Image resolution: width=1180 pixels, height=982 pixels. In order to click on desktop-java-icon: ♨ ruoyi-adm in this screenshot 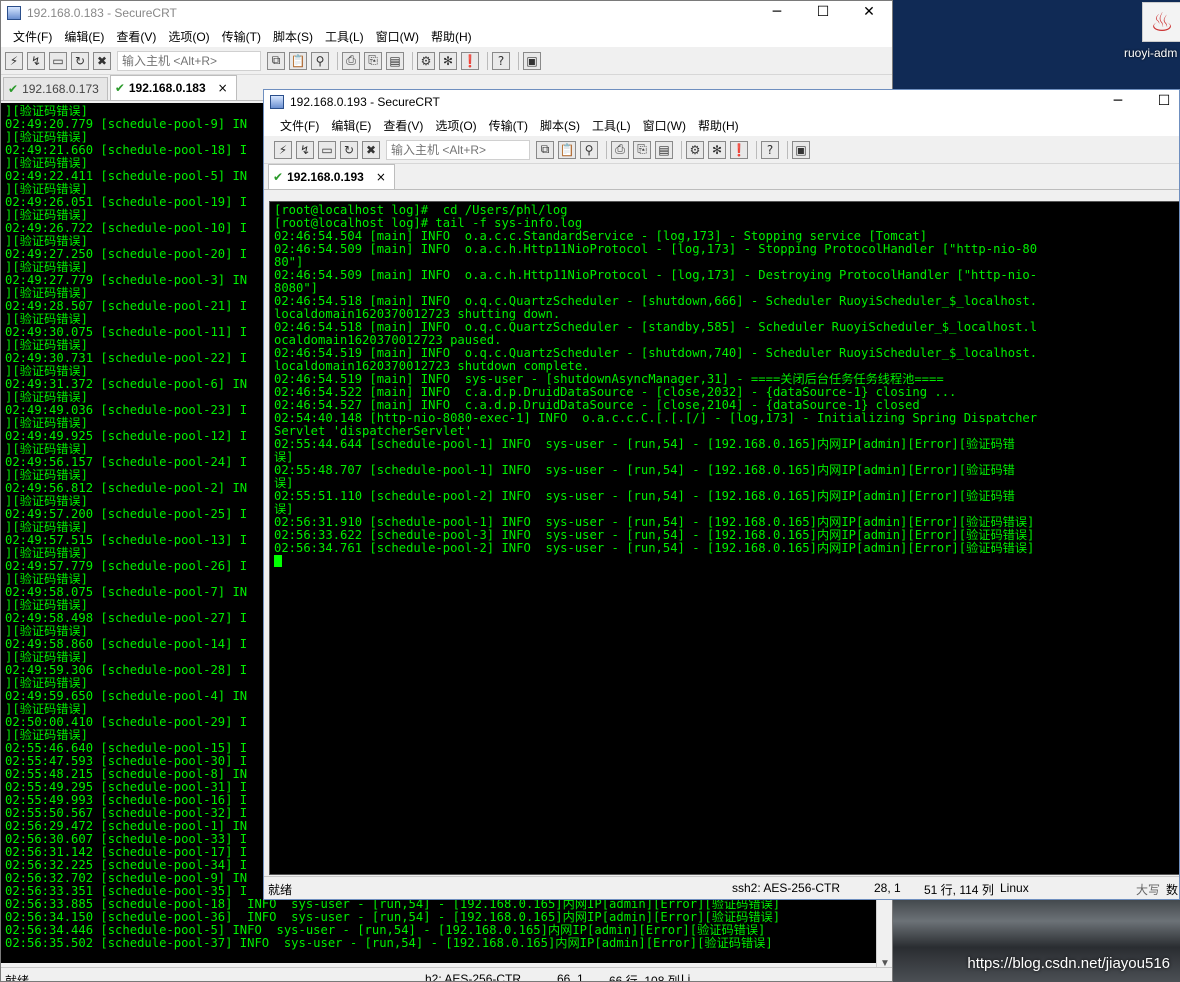, I will do `click(1152, 33)`.